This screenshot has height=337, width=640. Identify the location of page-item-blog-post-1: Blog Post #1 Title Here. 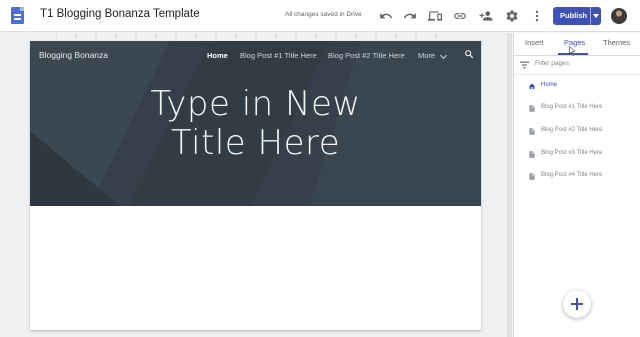
(577, 109).